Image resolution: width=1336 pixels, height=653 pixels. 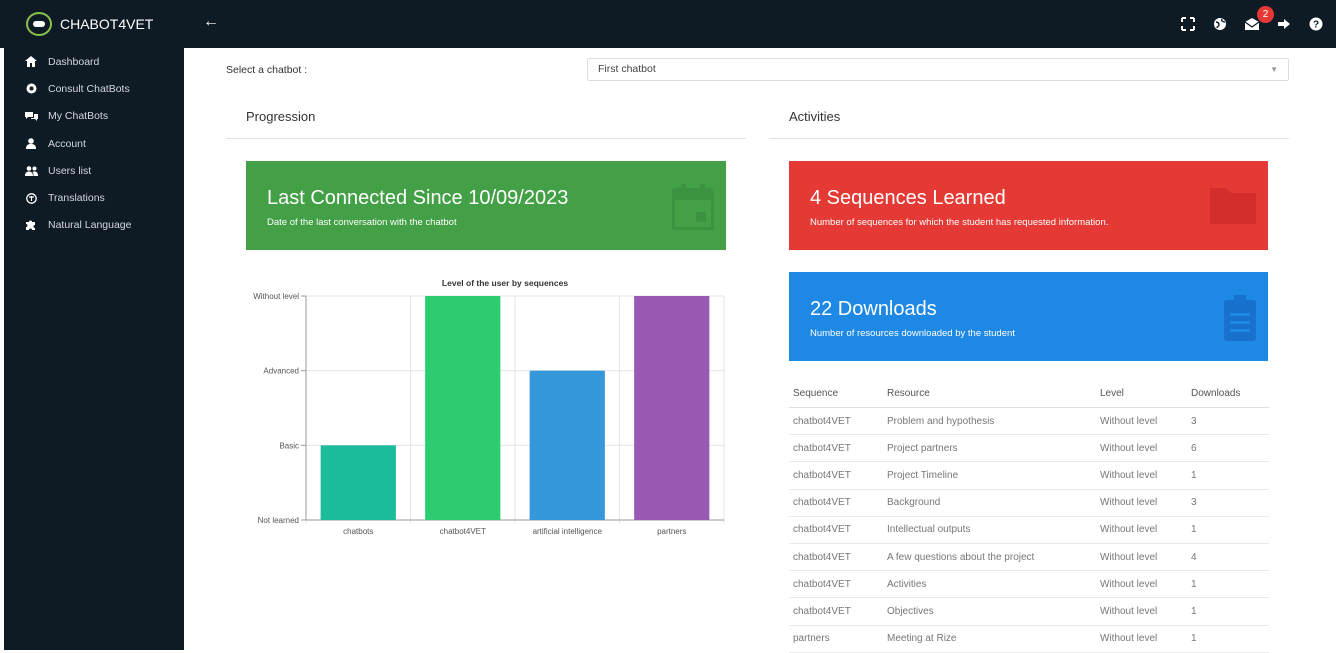 I want to click on back-arrow-icon: ←, so click(x=211, y=22).